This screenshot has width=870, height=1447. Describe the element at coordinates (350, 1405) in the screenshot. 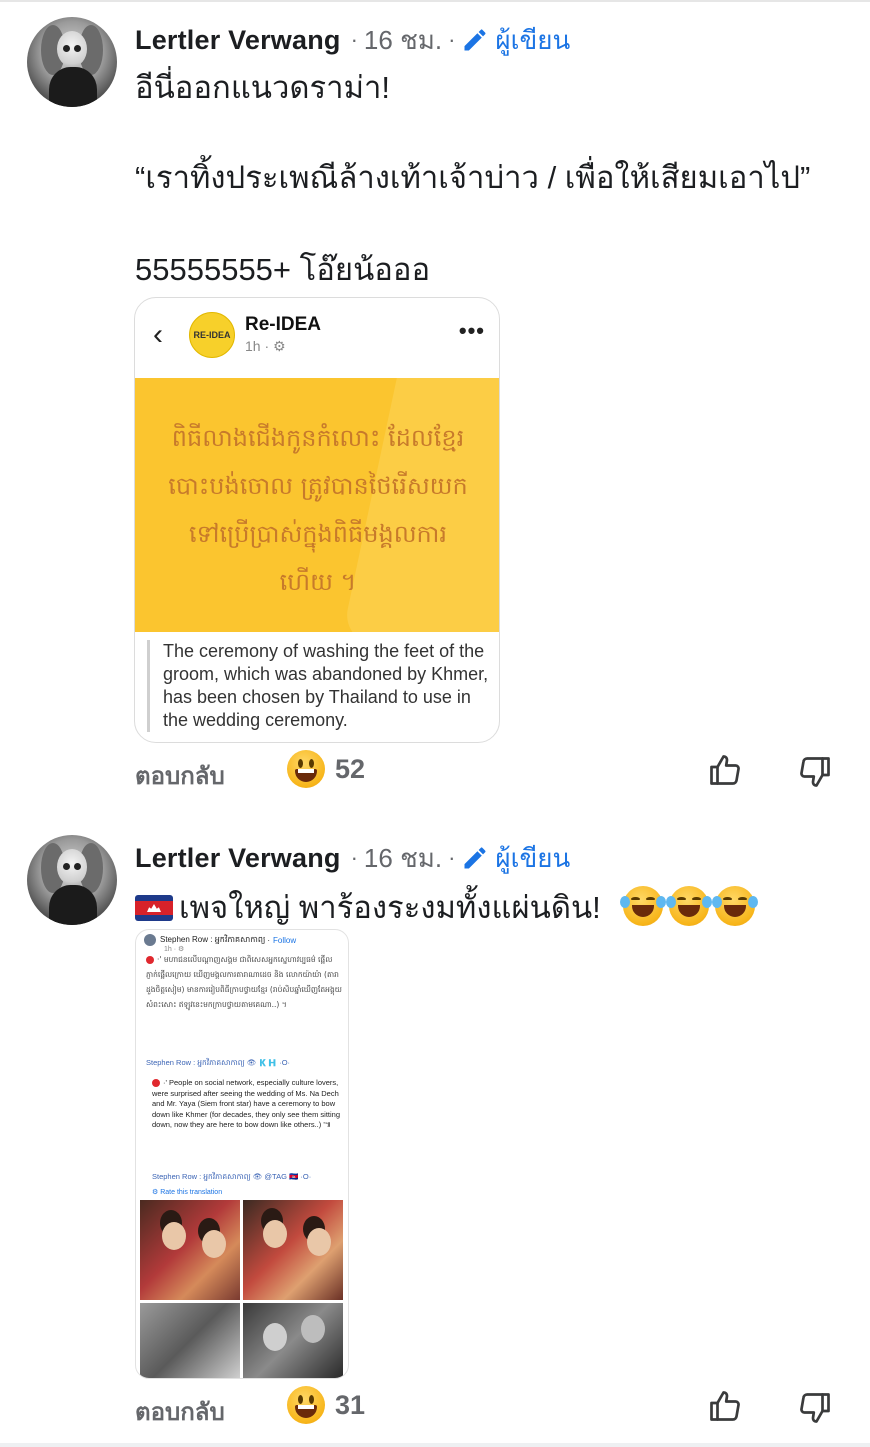

I see `reaction-count: 31` at that location.